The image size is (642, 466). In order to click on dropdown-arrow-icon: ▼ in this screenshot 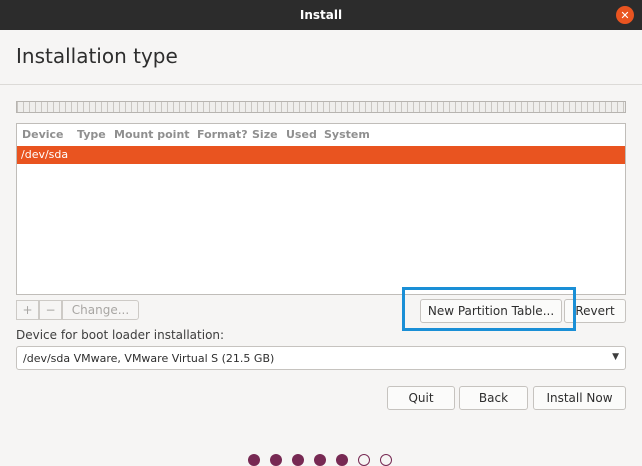, I will do `click(615, 357)`.